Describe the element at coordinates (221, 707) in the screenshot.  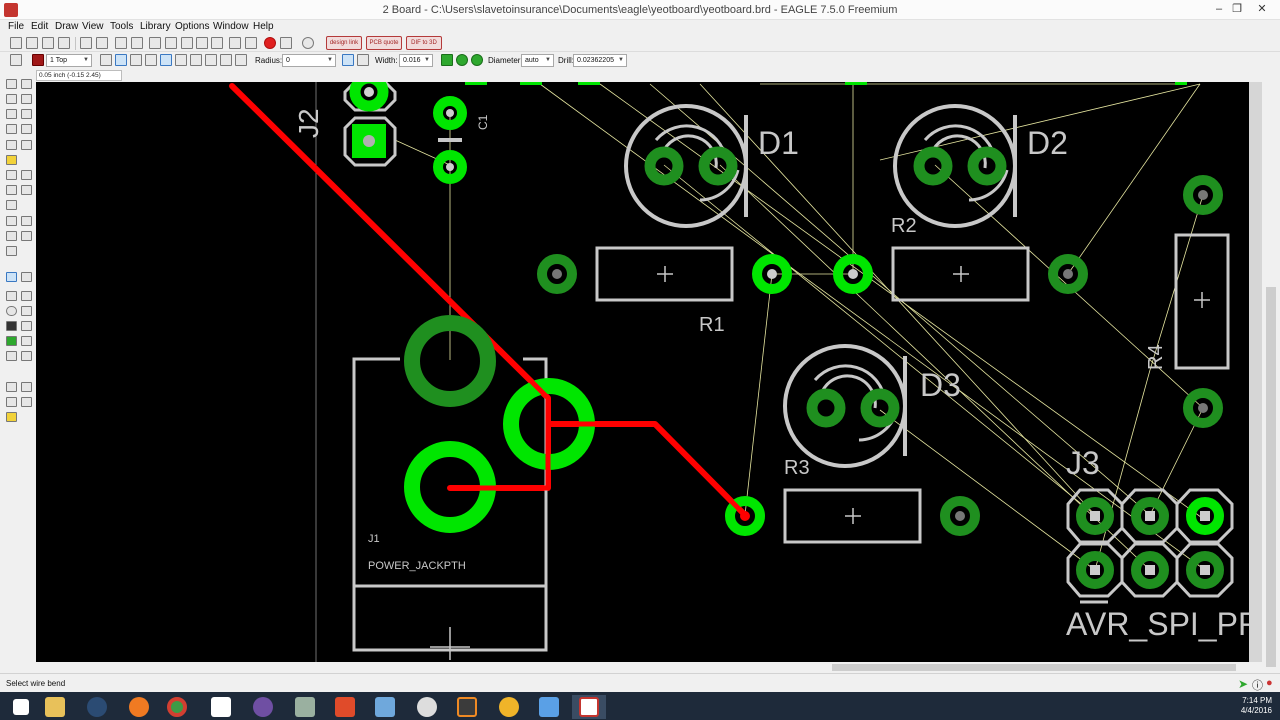
I see `taskbar-twitch` at that location.